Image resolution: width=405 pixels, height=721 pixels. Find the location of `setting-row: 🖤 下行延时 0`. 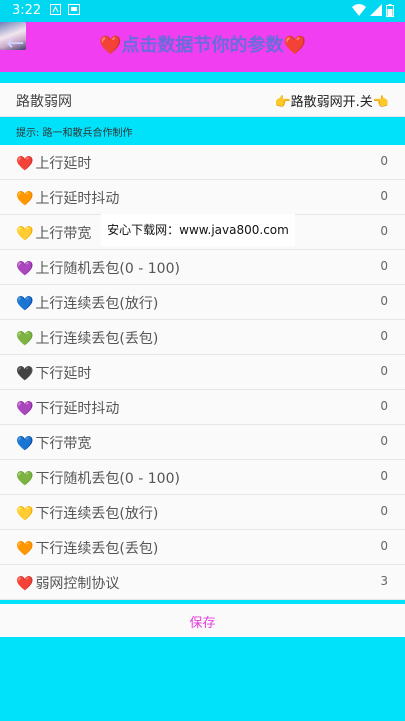

setting-row: 🖤 下行延时 0 is located at coordinates (202, 372).